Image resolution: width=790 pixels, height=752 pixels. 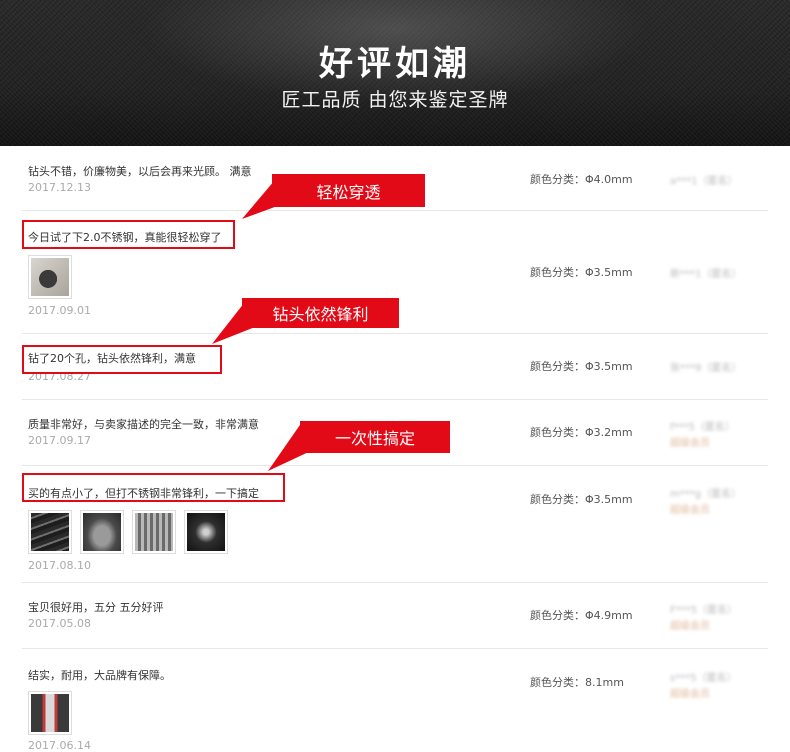 I want to click on callout-arrow, so click(x=271, y=322).